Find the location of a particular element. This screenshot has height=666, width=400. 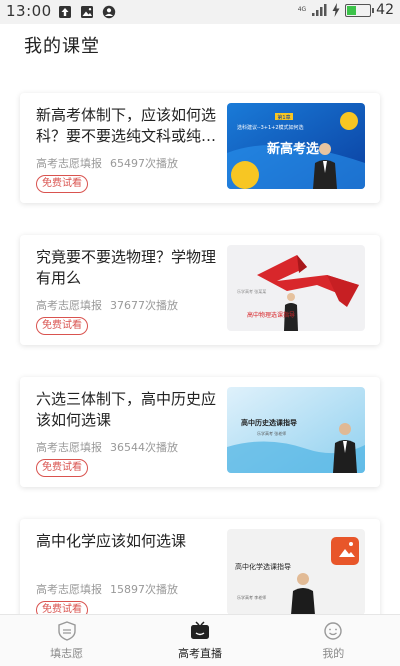

course-thumbnail: 高中化学选课指导 乐学高考 李老师 is located at coordinates (296, 572).